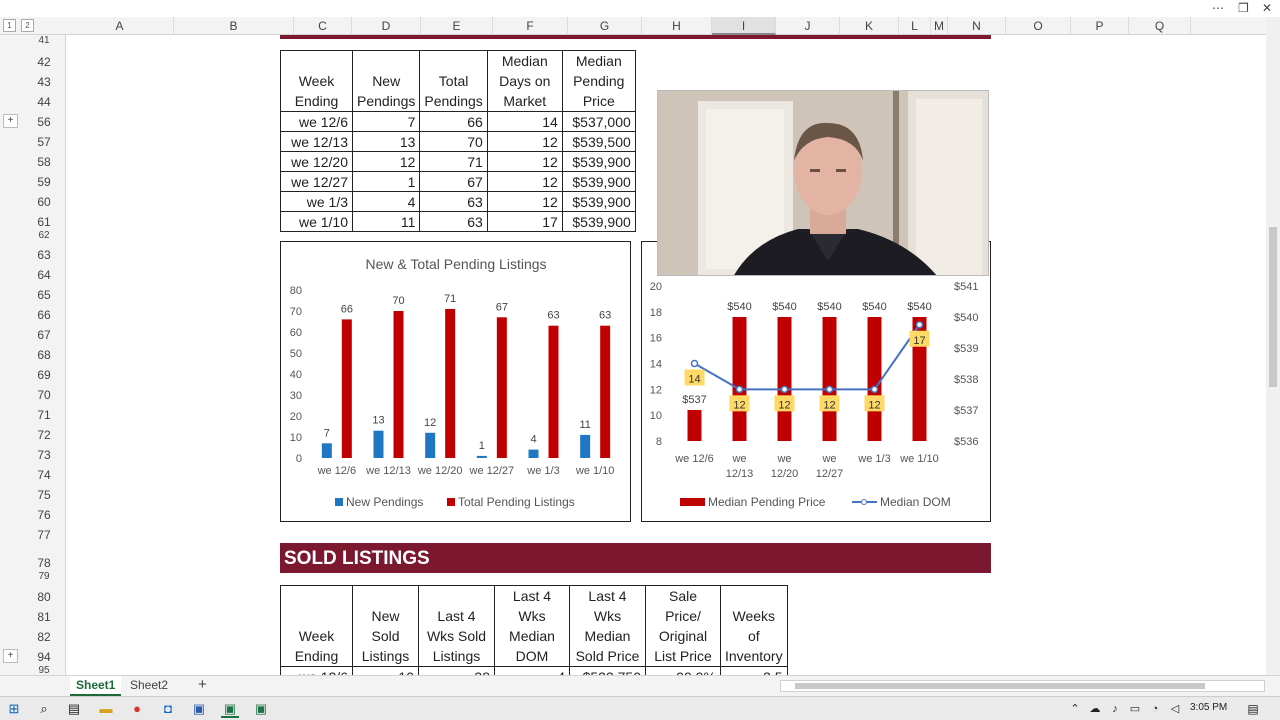 Image resolution: width=1280 pixels, height=720 pixels. What do you see at coordinates (524, 221) in the screenshot?
I see `pending-cell: 17` at bounding box center [524, 221].